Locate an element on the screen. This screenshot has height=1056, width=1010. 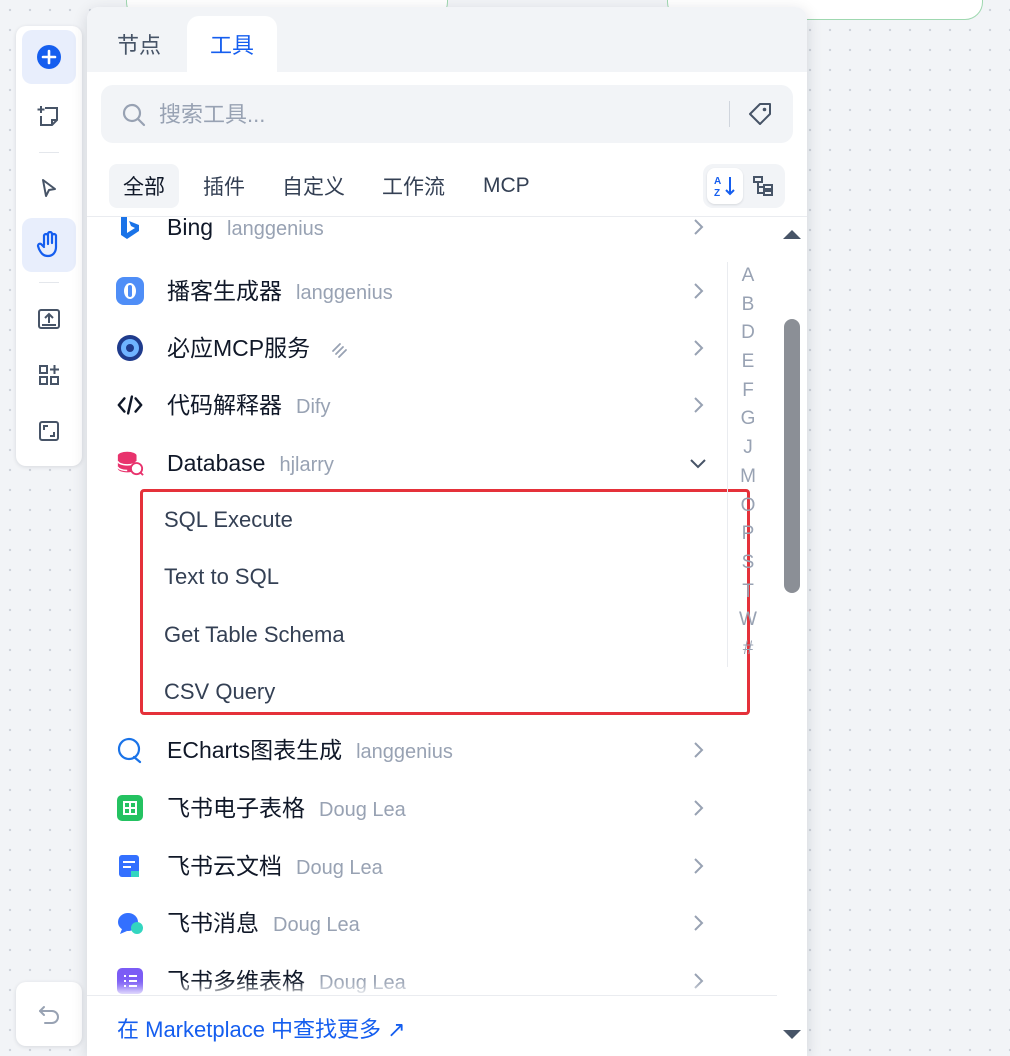
filter-custom: 自定义 is located at coordinates (313, 186).